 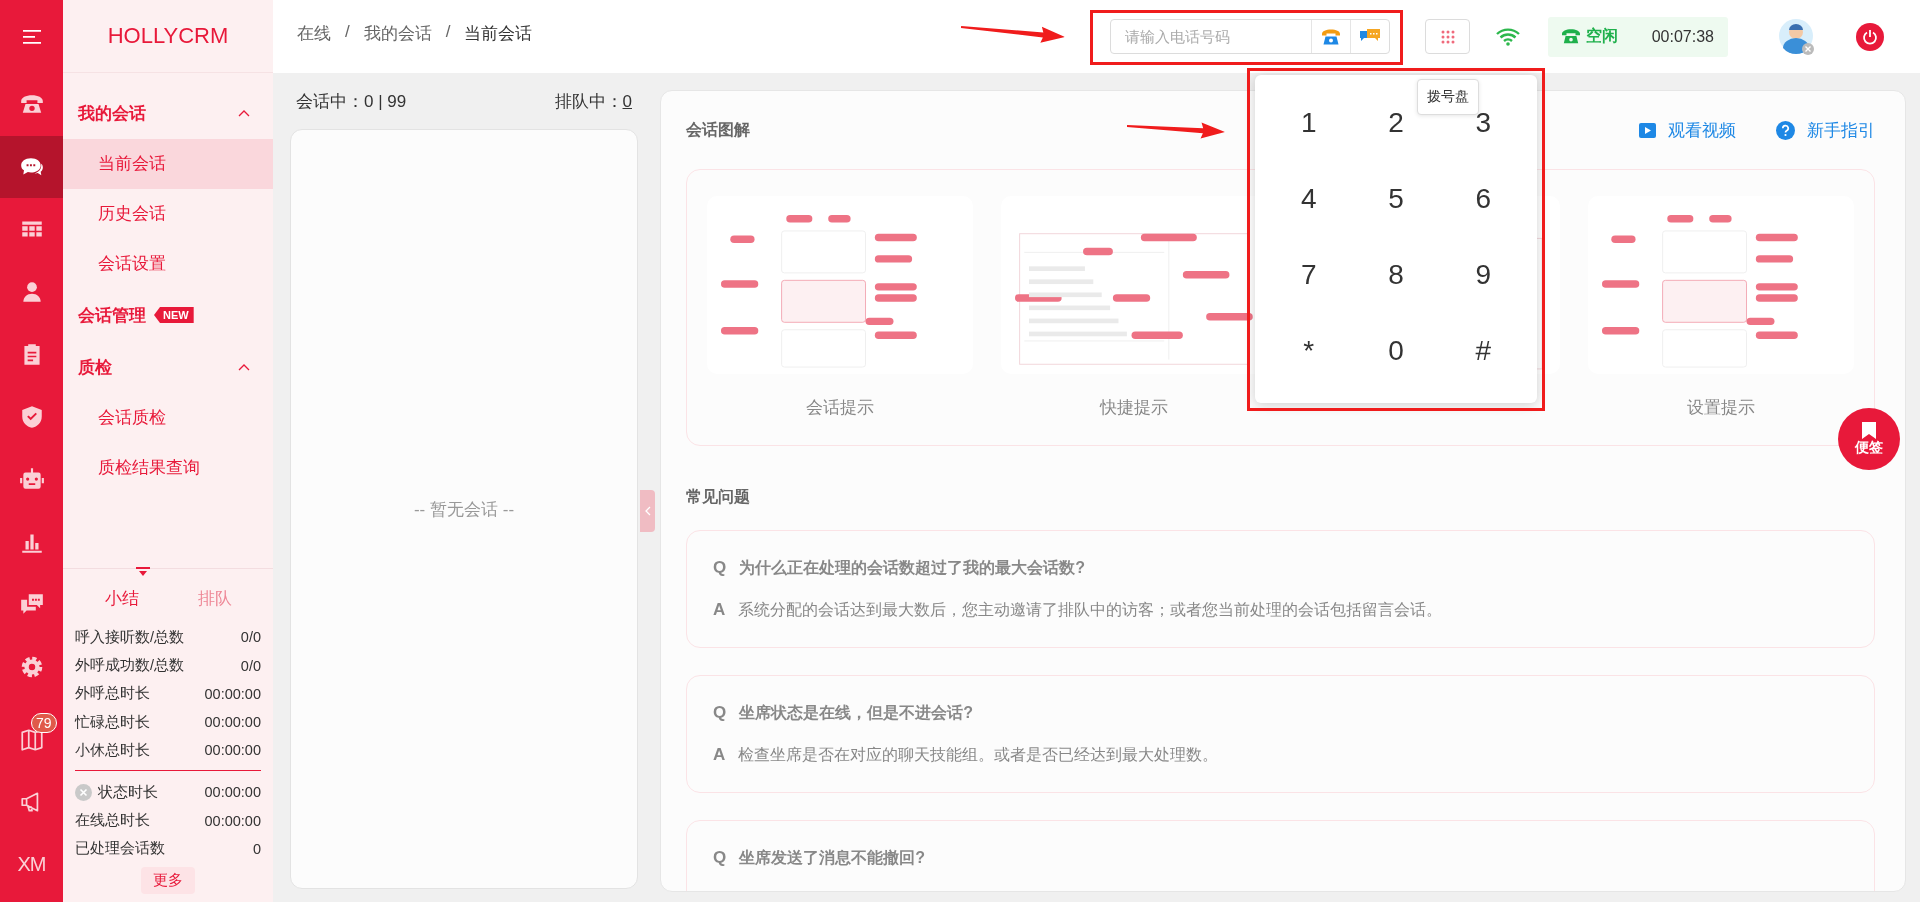 I want to click on menu-item: 当前会话, so click(x=168, y=164).